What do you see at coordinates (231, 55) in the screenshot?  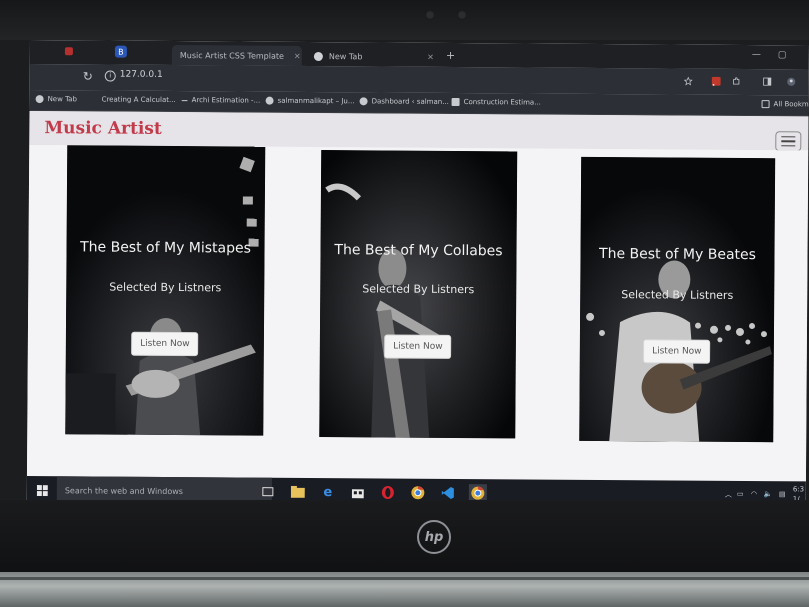 I see `tab-title: Music Artist CSS Template` at bounding box center [231, 55].